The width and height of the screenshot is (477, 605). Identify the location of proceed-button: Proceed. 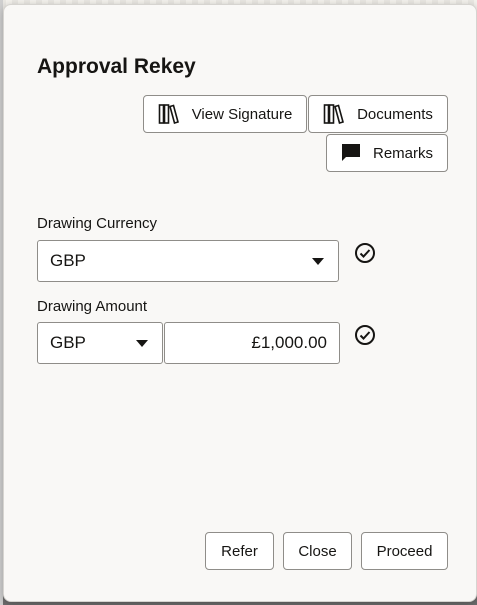
(404, 551).